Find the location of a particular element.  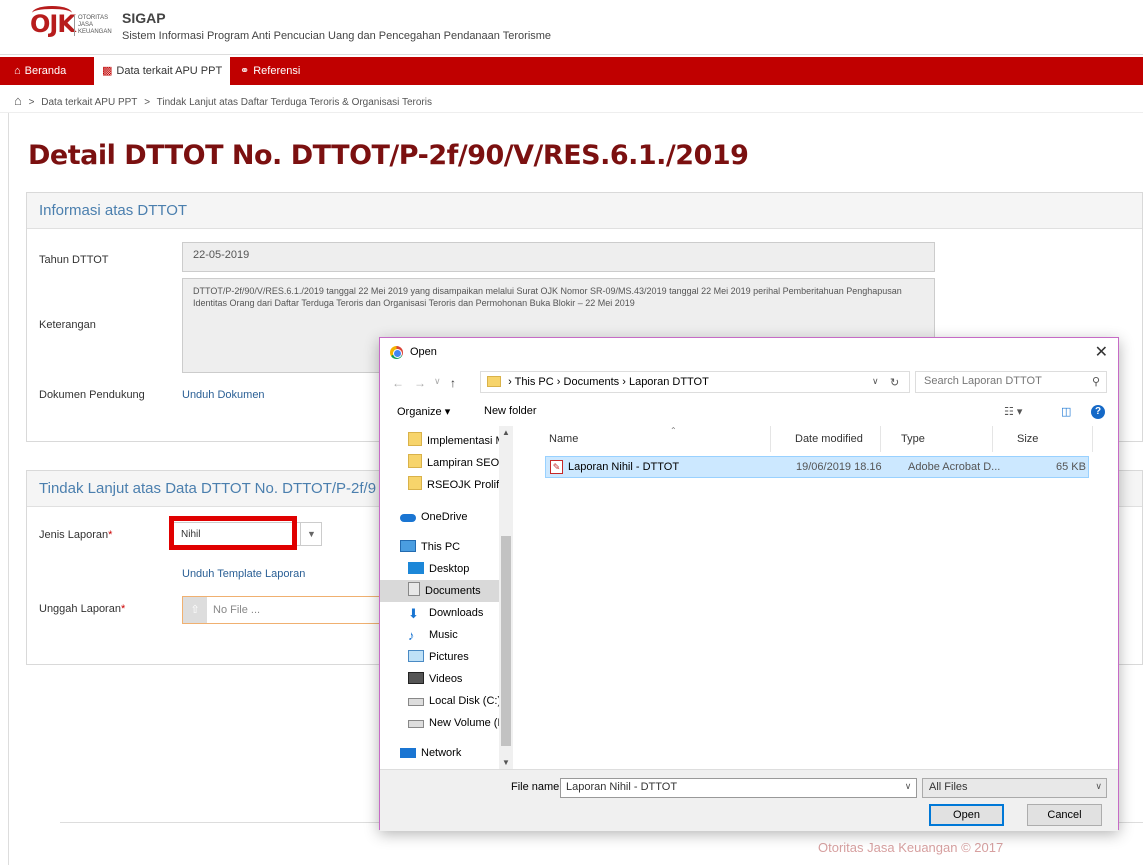

column-type: Type is located at coordinates (937, 439).